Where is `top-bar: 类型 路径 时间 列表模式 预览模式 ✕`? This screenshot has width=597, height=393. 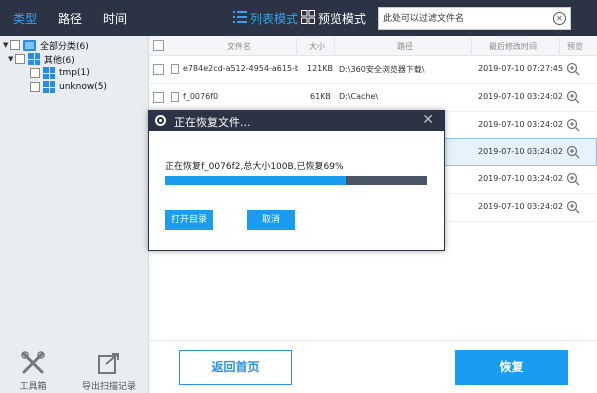 top-bar: 类型 路径 时间 列表模式 预览模式 ✕ is located at coordinates (298, 18).